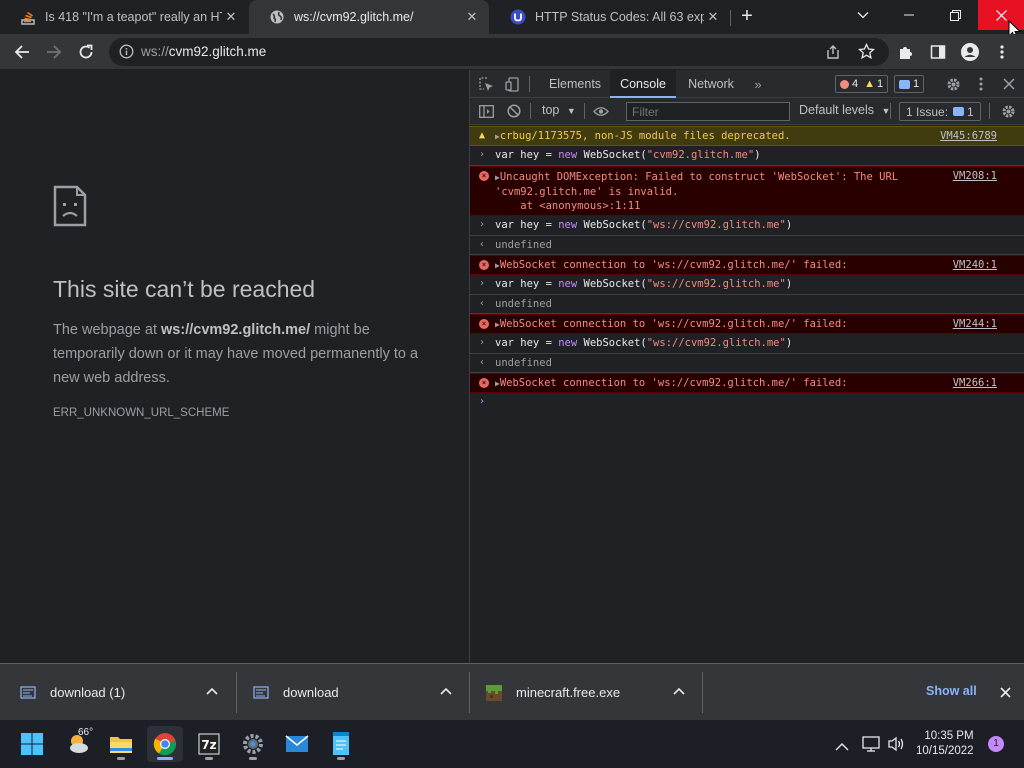 The width and height of the screenshot is (1024, 768). I want to click on taskbar-7zip: 7z, so click(209, 744).